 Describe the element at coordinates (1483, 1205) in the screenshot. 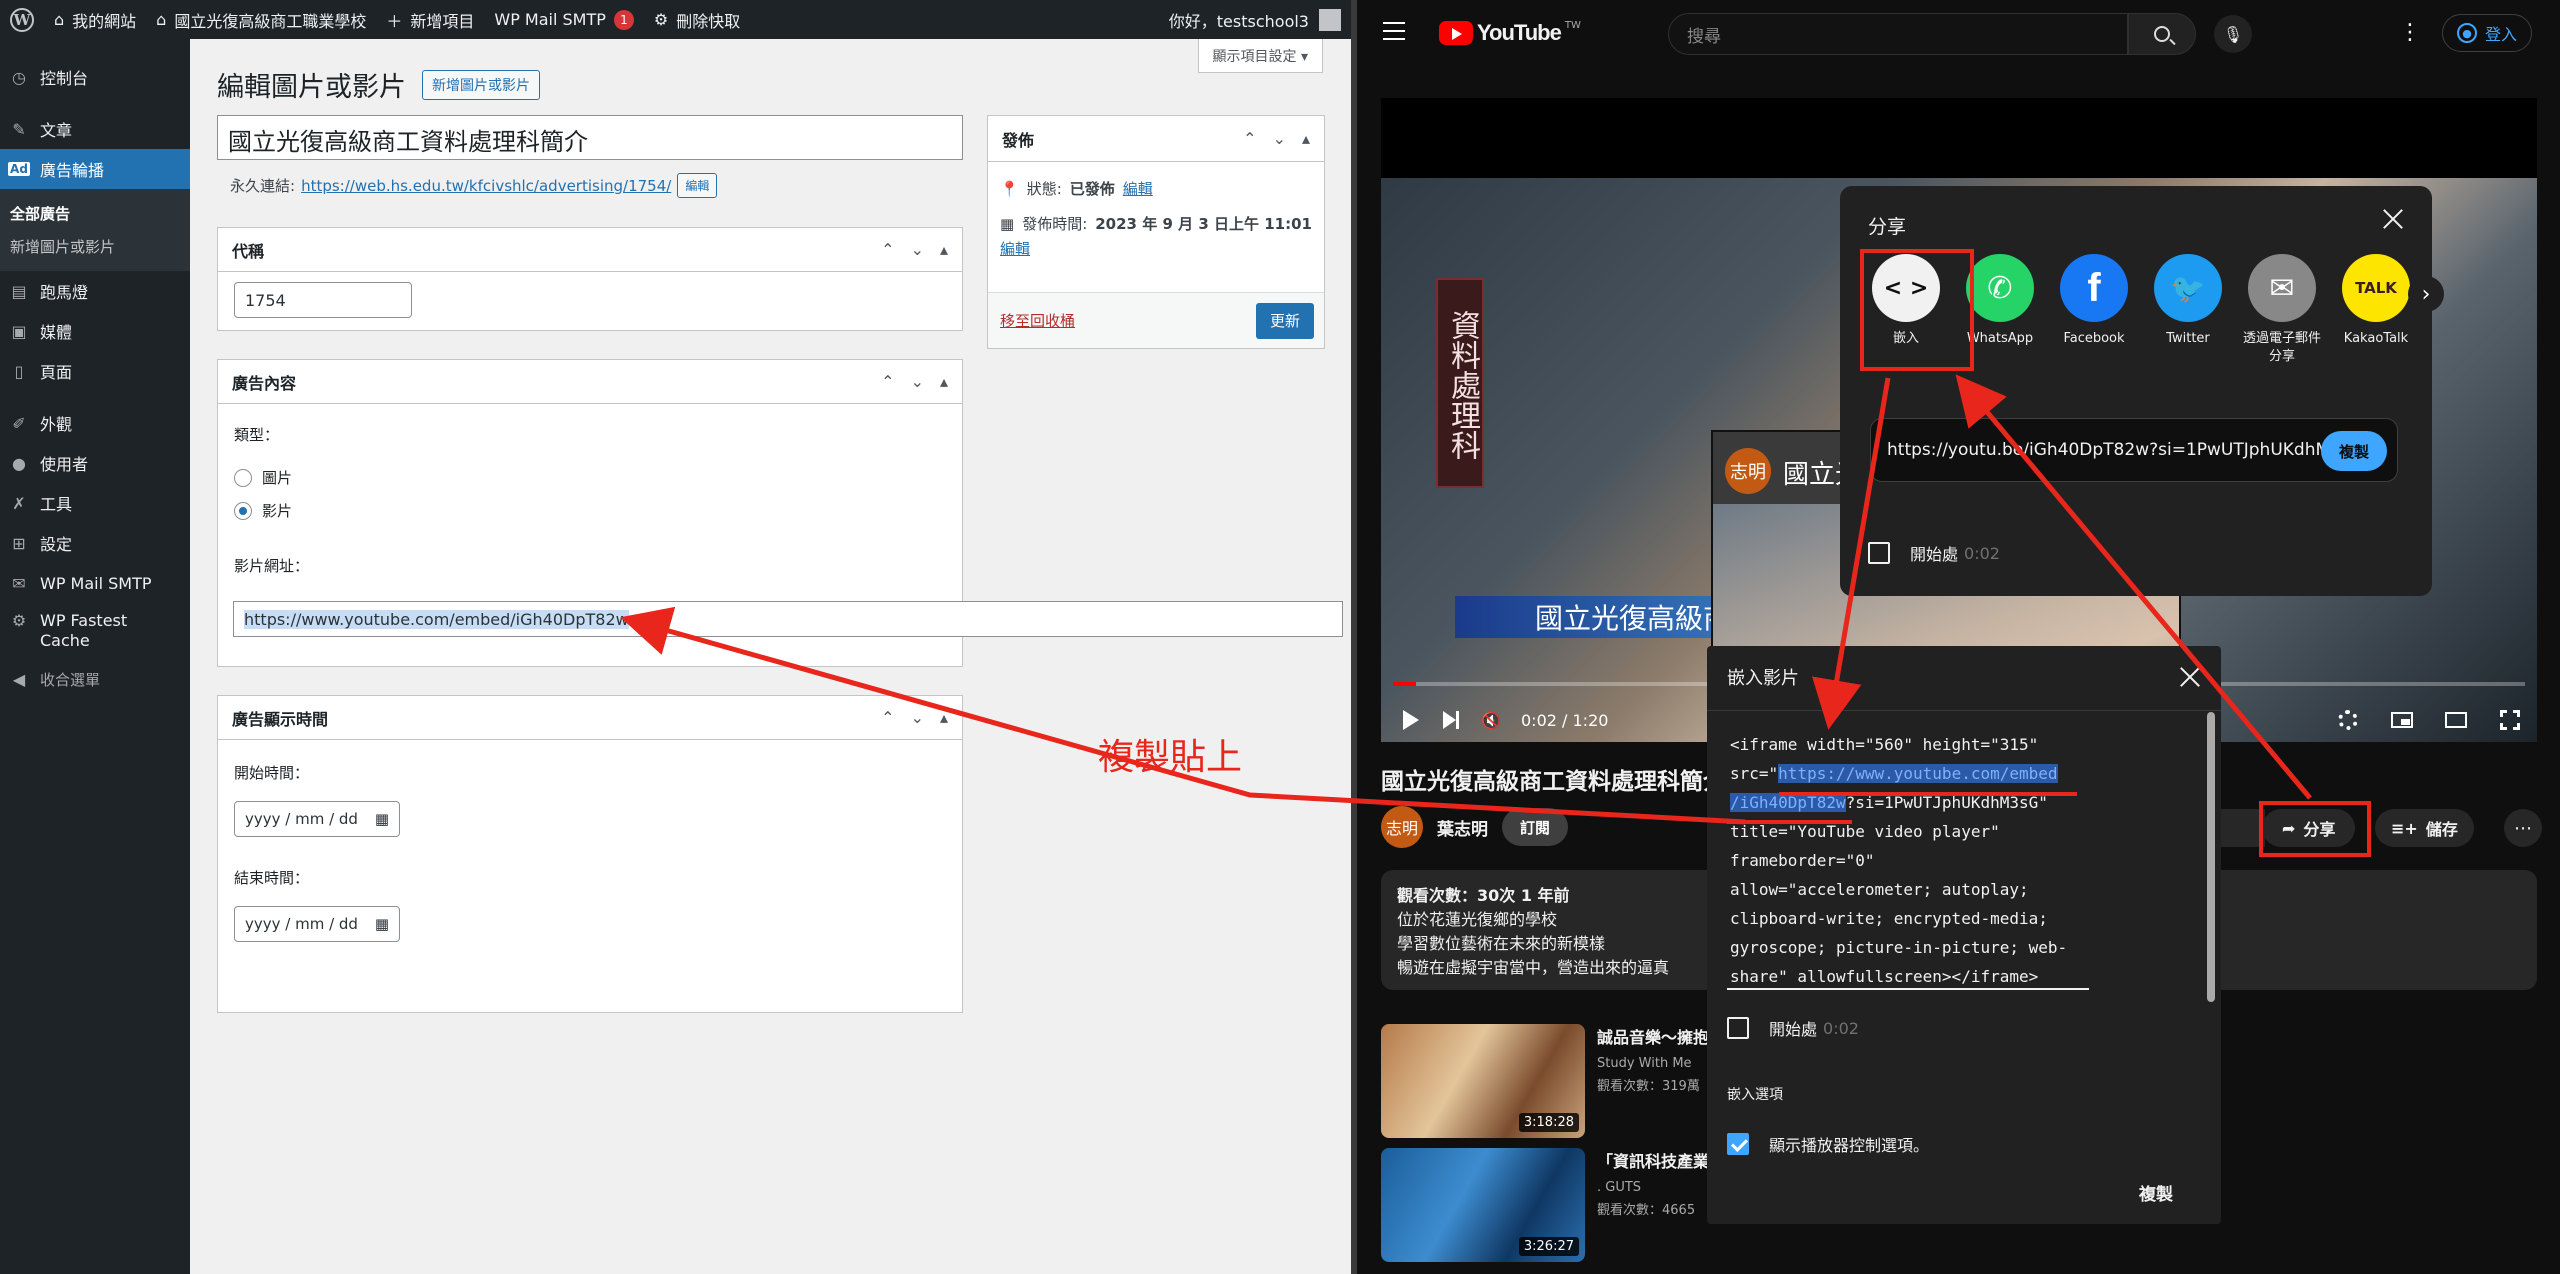

I see `video-thumbnail: 3:26:27` at that location.